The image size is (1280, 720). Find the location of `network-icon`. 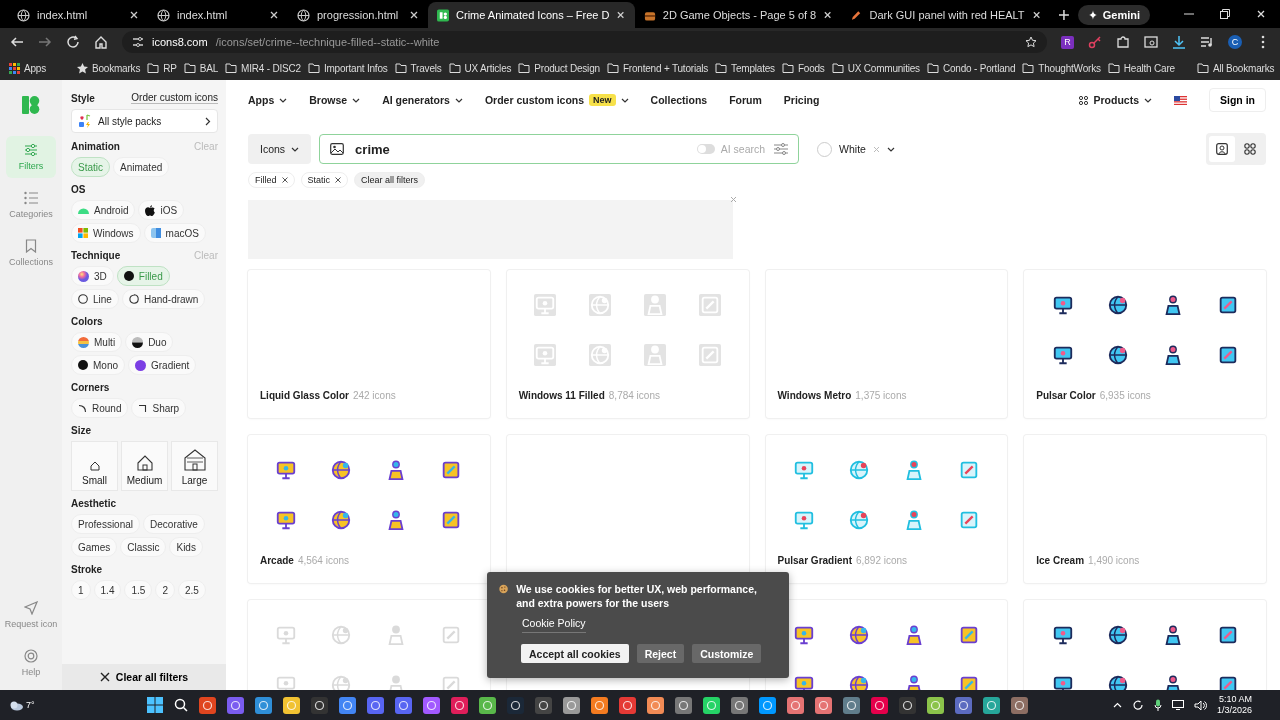

network-icon is located at coordinates (1177, 705).